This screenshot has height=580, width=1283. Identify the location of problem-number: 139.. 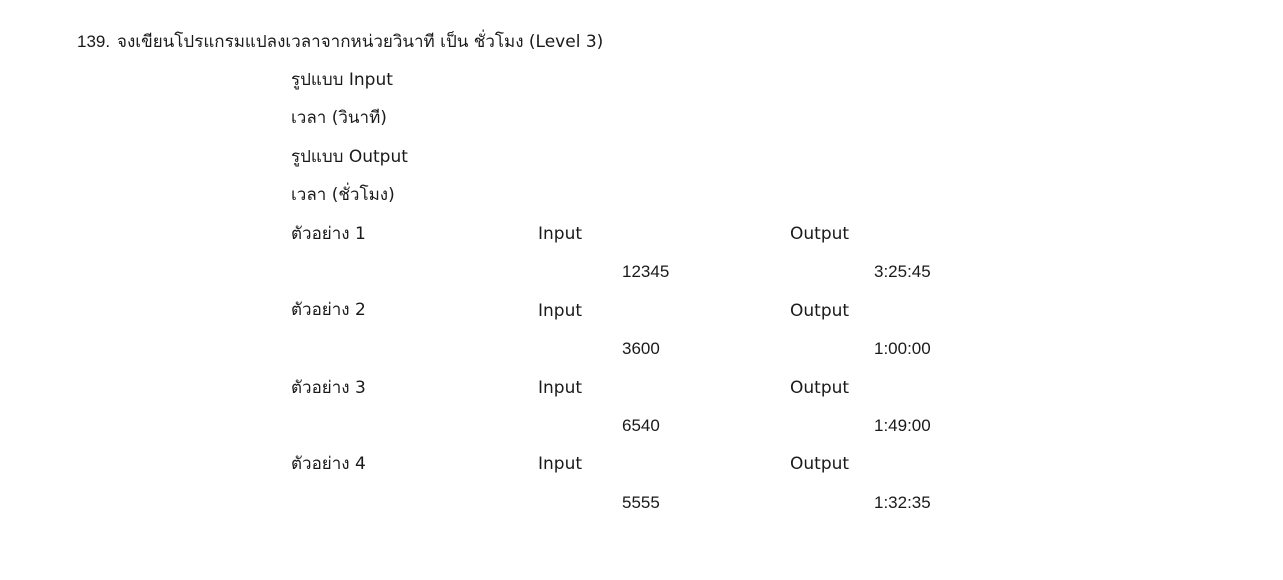
(94, 41).